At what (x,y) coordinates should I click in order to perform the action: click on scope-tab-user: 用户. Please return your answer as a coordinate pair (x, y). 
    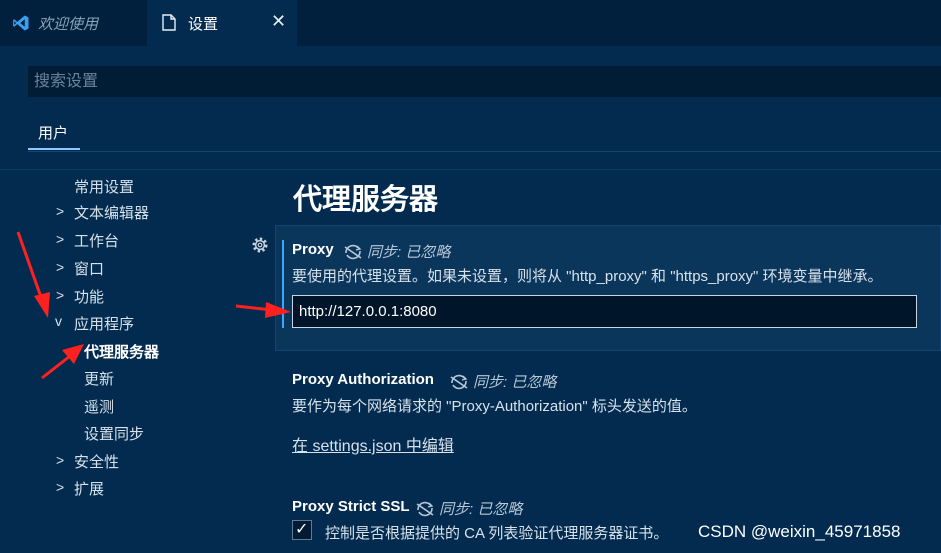
    Looking at the image, I should click on (53, 132).